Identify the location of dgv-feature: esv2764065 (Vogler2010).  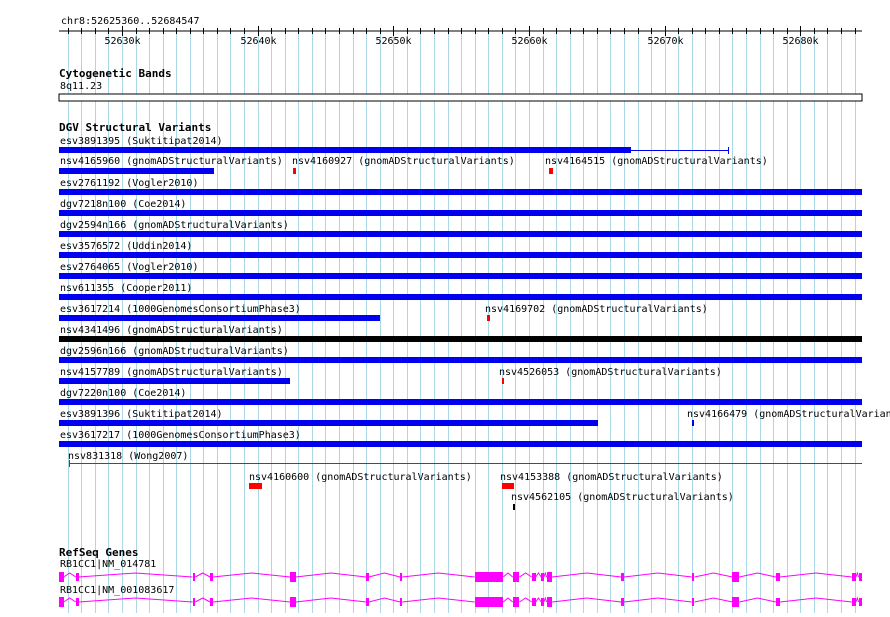
(460, 270).